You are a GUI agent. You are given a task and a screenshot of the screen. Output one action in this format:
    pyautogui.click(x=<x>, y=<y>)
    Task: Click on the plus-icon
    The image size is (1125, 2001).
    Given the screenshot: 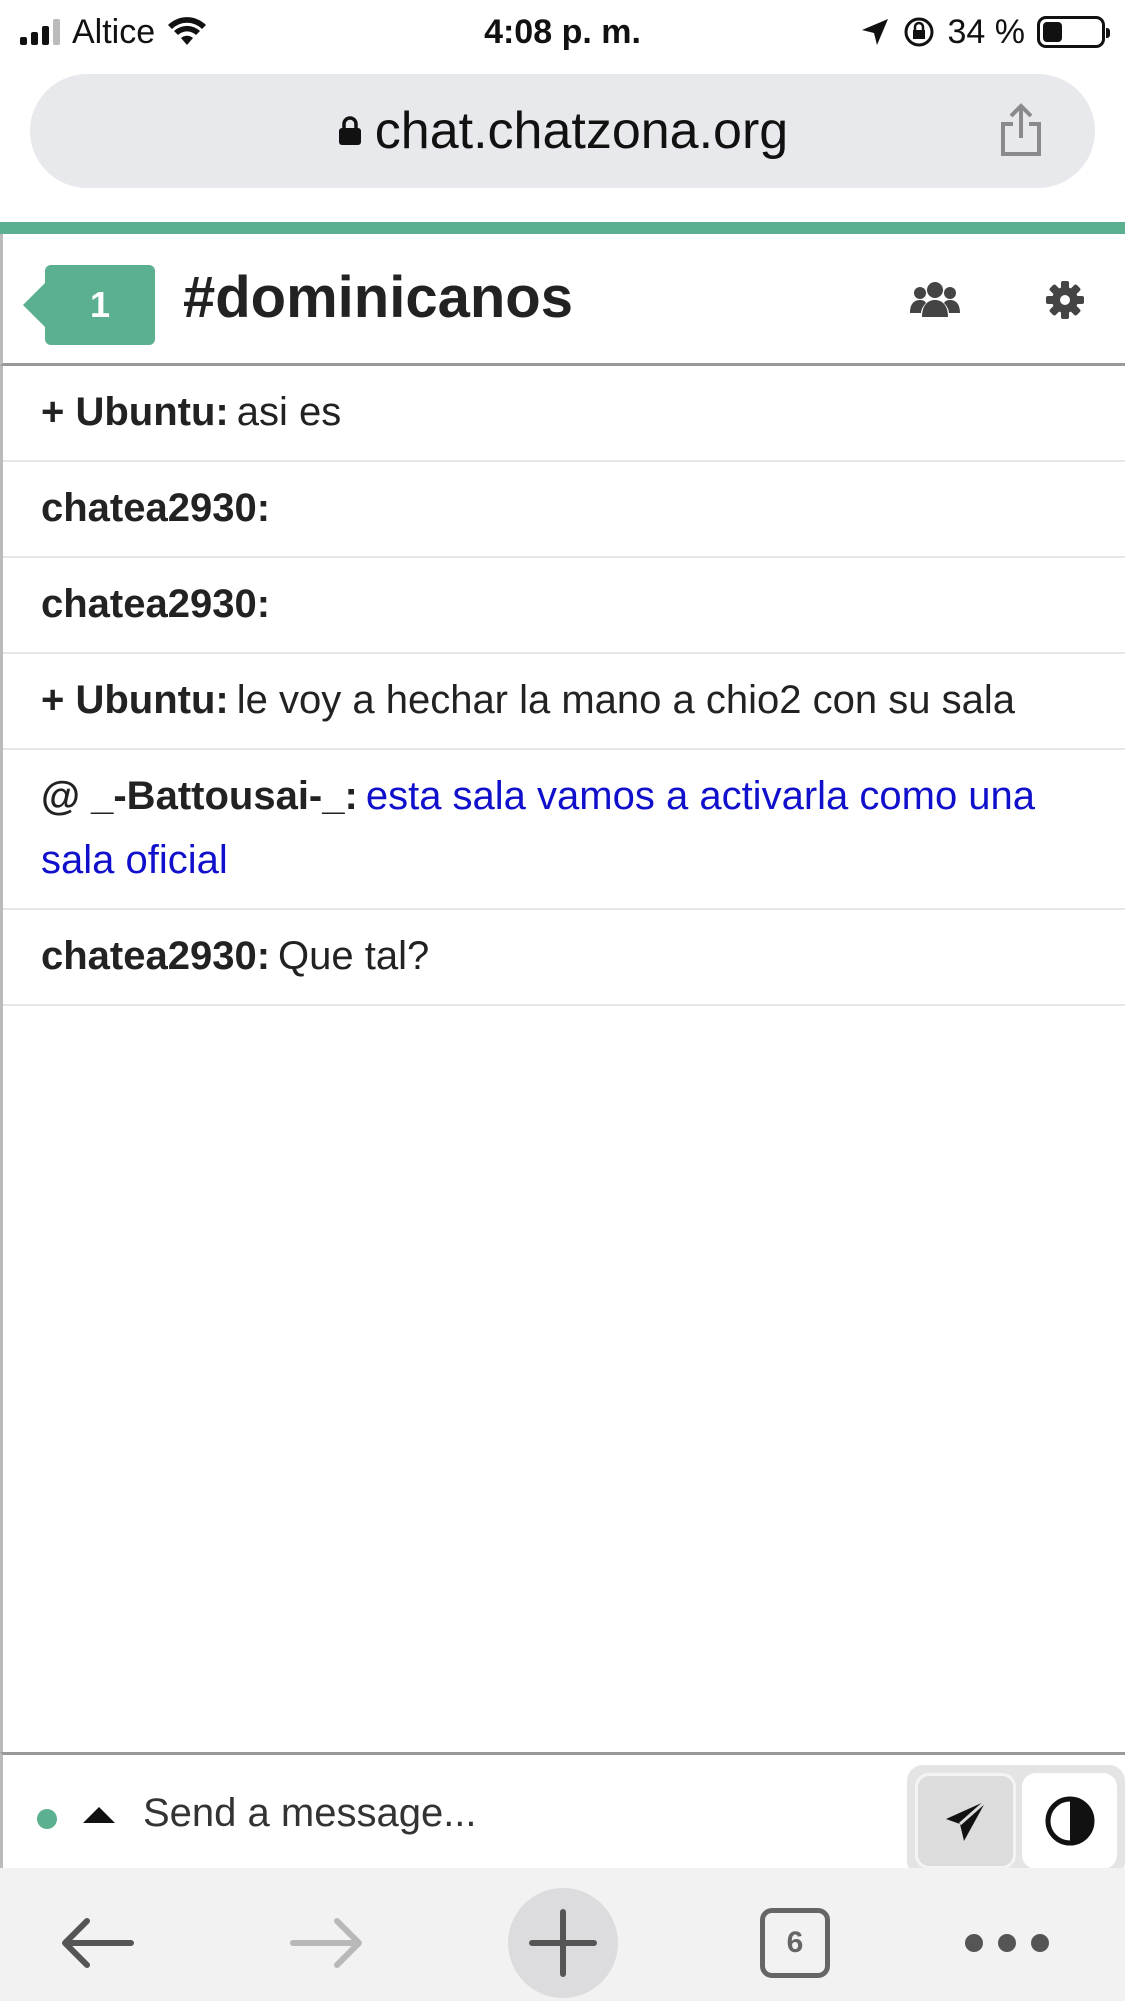 What is the action you would take?
    pyautogui.click(x=563, y=1943)
    